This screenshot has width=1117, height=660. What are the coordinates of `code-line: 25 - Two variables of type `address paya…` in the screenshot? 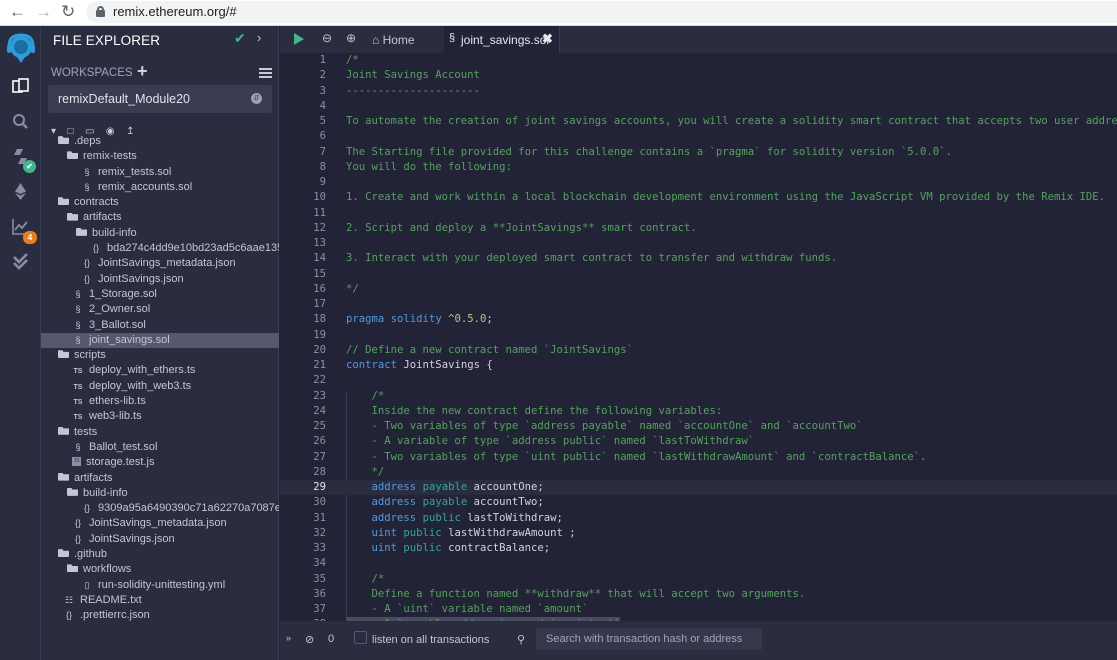 It's located at (698, 426).